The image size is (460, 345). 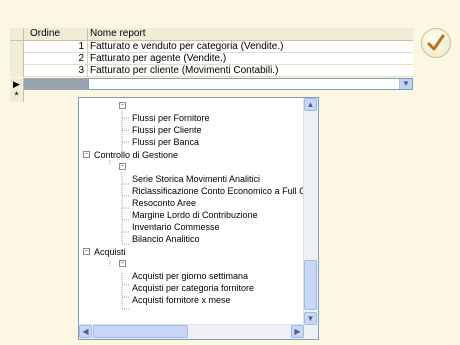 I want to click on tree-item-label: Acquisti fornitore x mese, so click(x=181, y=300).